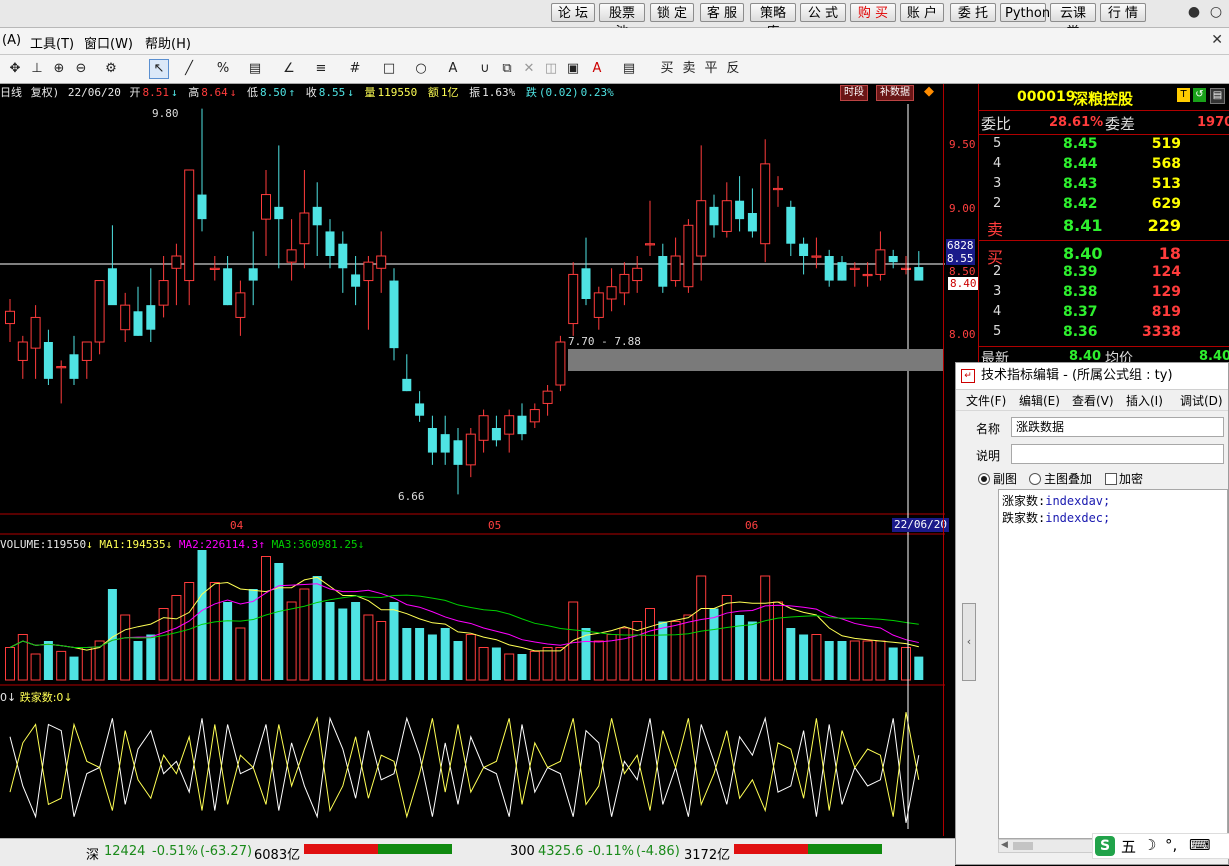 This screenshot has height=866, width=1229. What do you see at coordinates (1217, 40) in the screenshot?
I see `close-app-icon: ✕` at bounding box center [1217, 40].